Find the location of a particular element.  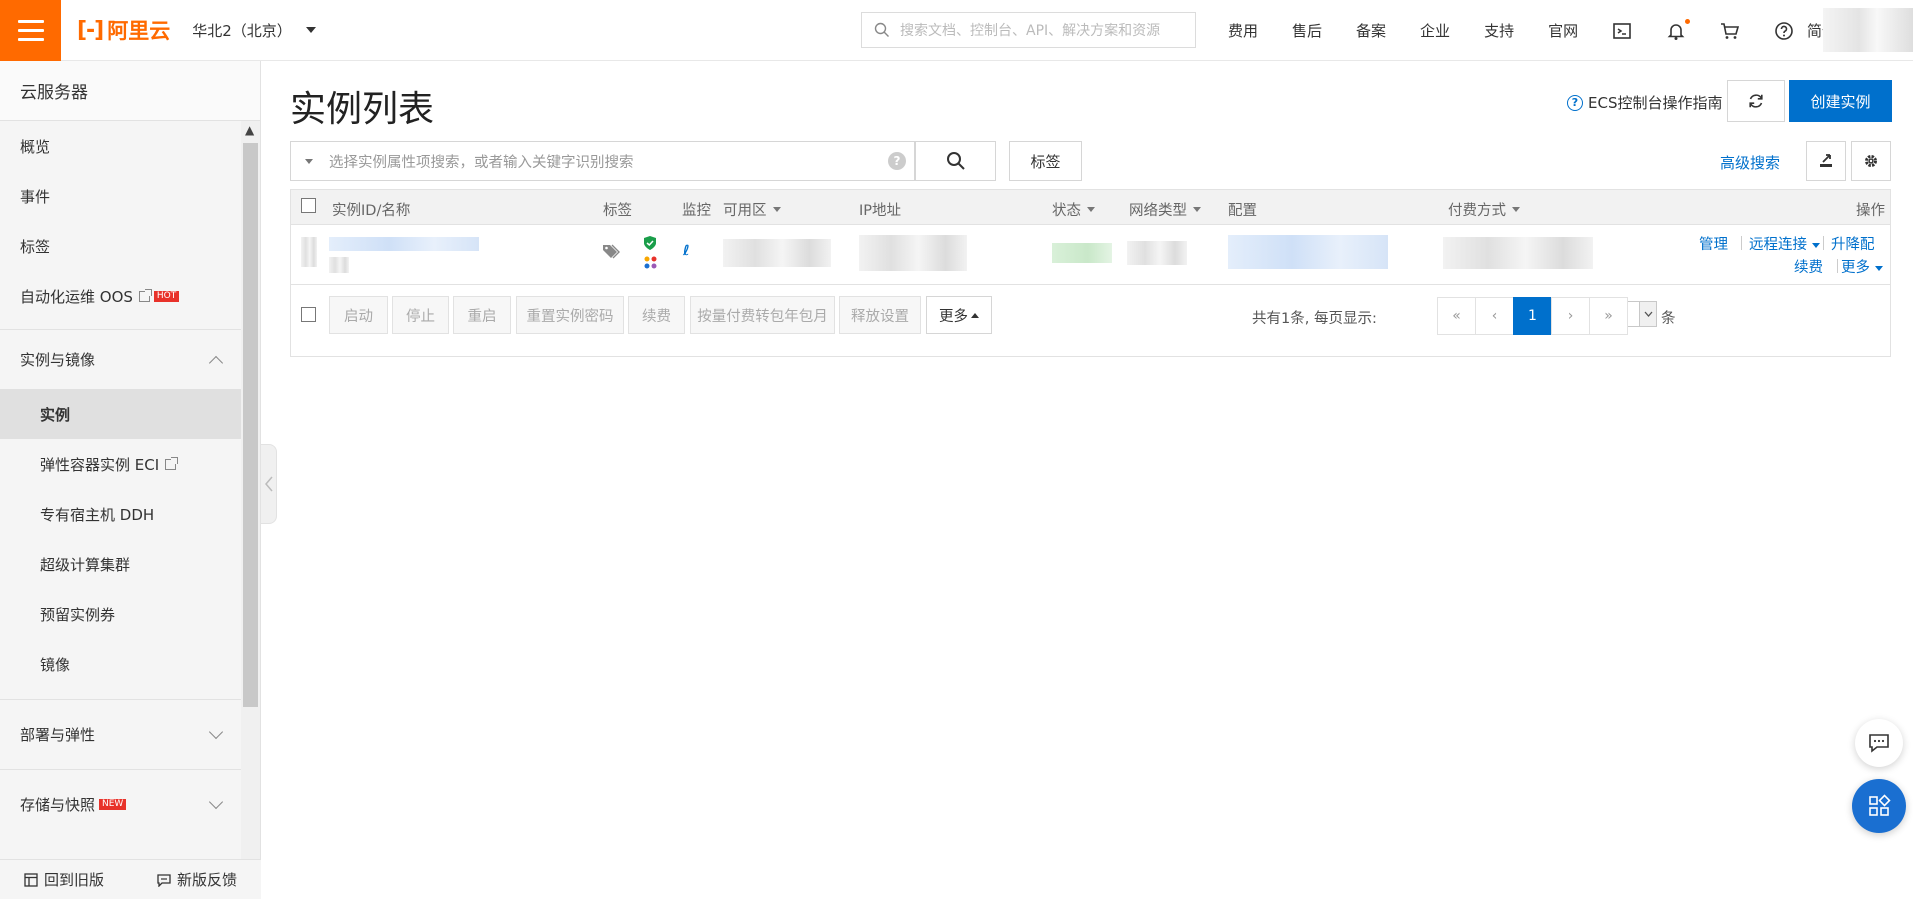

filter-placeholder: 选择实例属性项搜索，或者输入关键字识别搜索 is located at coordinates (481, 162).